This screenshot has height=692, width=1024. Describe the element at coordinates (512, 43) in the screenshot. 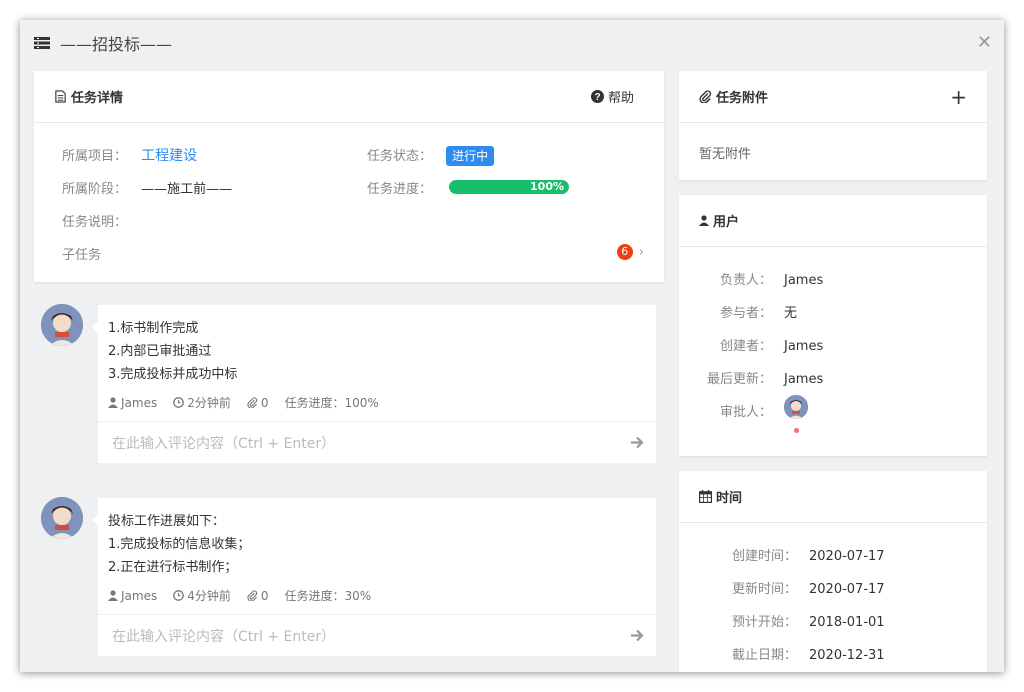

I see `dialog-titlebar: ——招投标——` at that location.